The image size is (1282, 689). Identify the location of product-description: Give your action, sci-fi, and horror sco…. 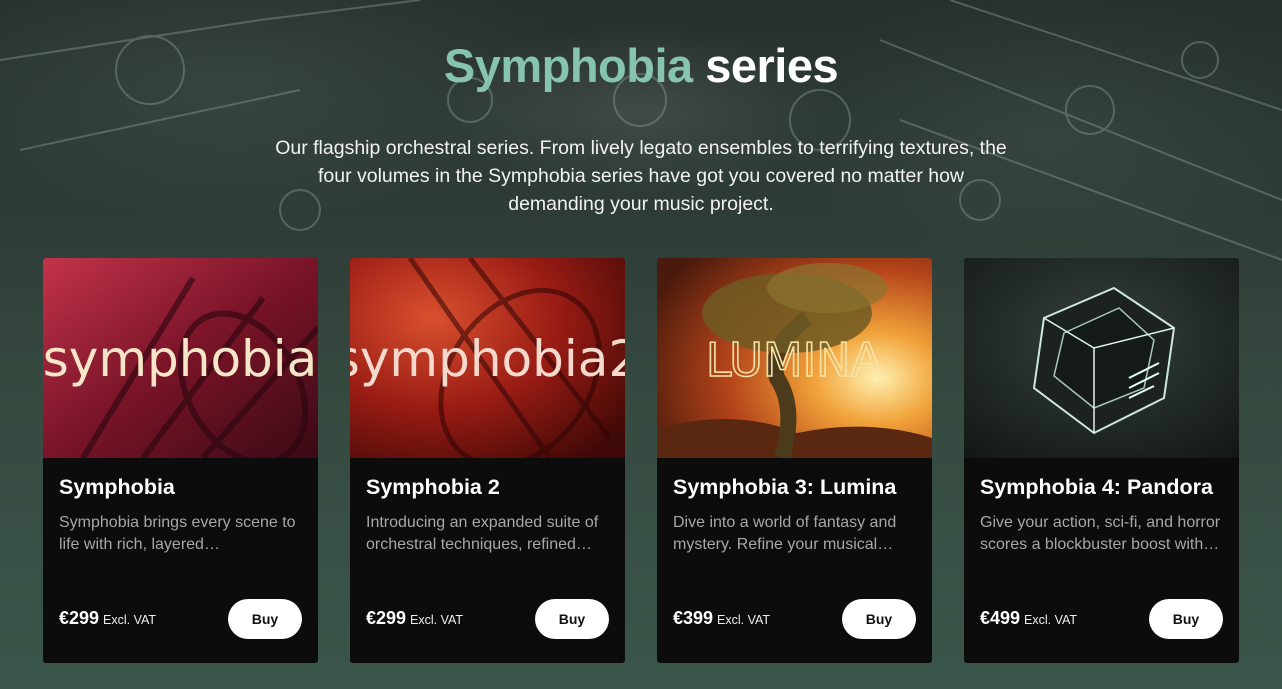
(1100, 533).